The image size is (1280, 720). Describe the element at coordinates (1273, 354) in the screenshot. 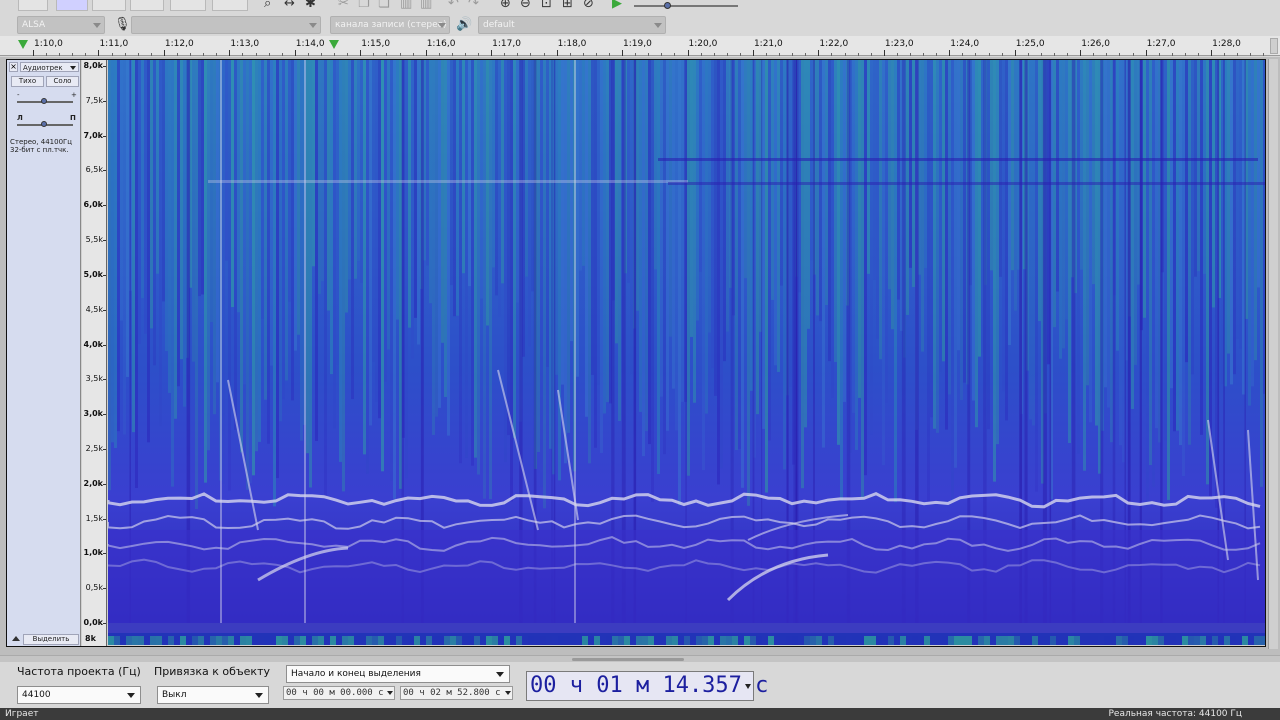

I see `vertical-scrollbar` at that location.